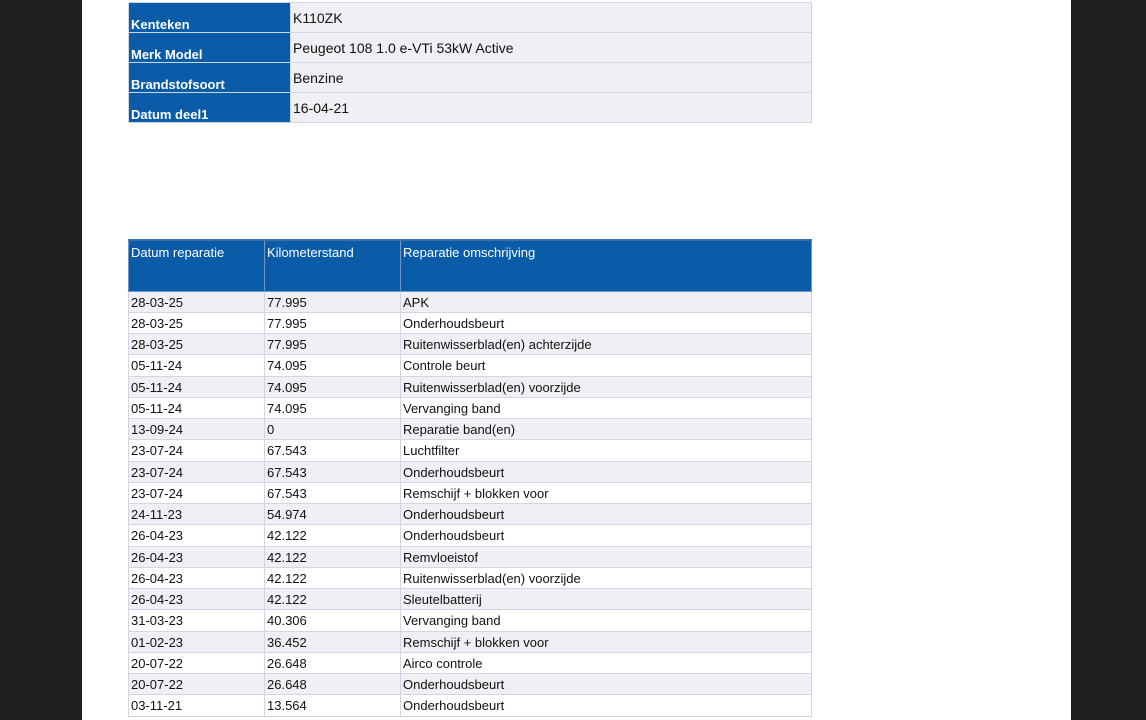 The width and height of the screenshot is (1146, 720). I want to click on cell-mileage: 54.974, so click(332, 514).